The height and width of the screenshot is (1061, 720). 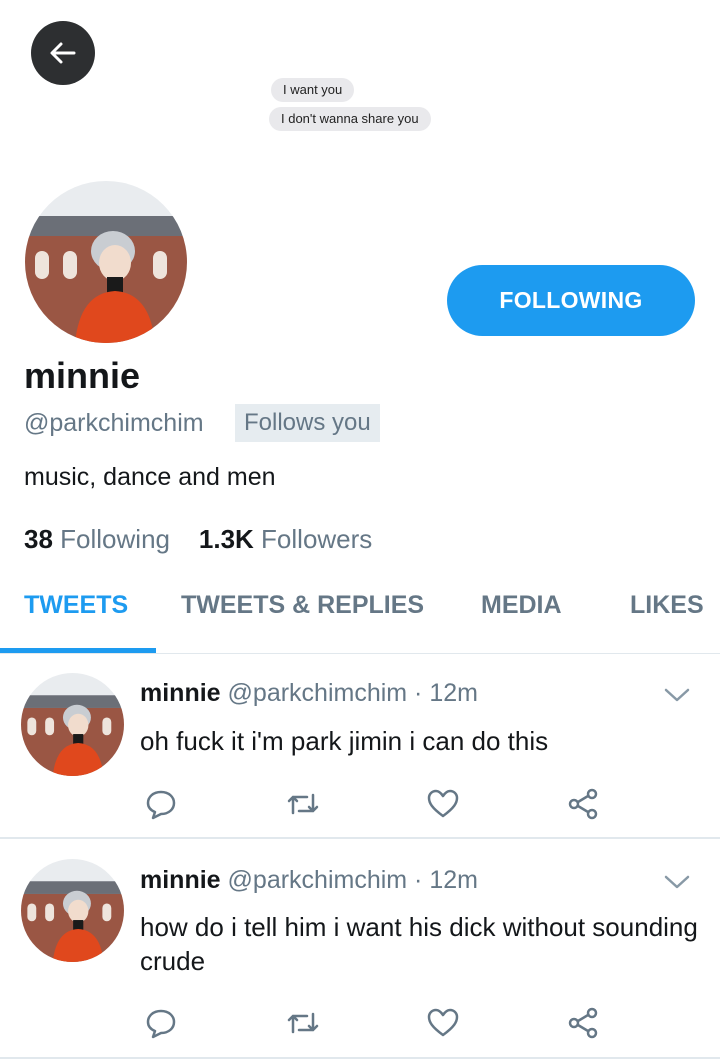 I want to click on followers-stat: 1.3K Followers, so click(x=285, y=539).